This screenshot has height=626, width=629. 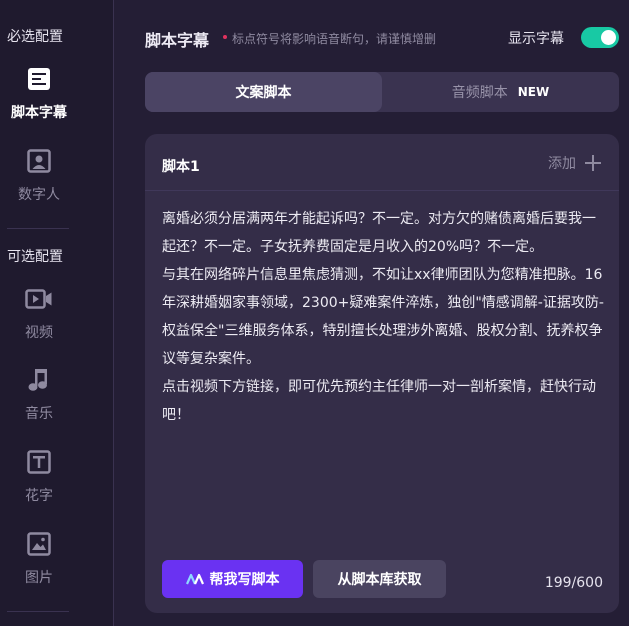 What do you see at coordinates (177, 40) in the screenshot?
I see `page-title: 脚本字幕` at bounding box center [177, 40].